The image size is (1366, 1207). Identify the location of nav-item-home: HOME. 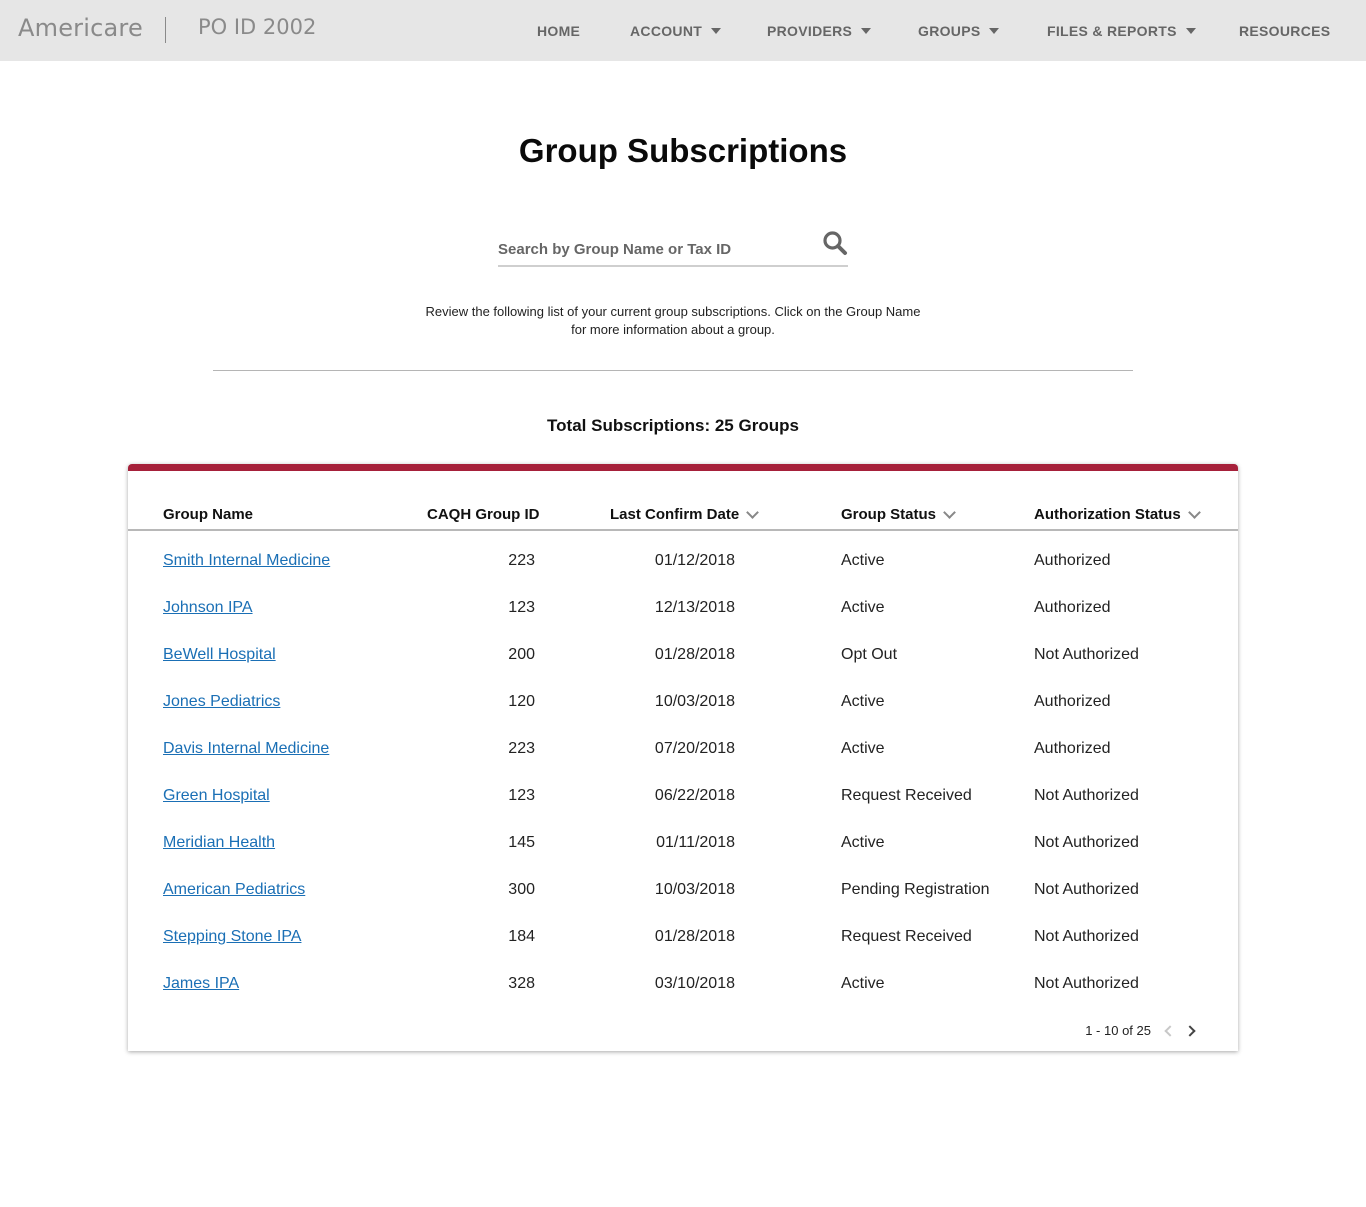
(558, 31).